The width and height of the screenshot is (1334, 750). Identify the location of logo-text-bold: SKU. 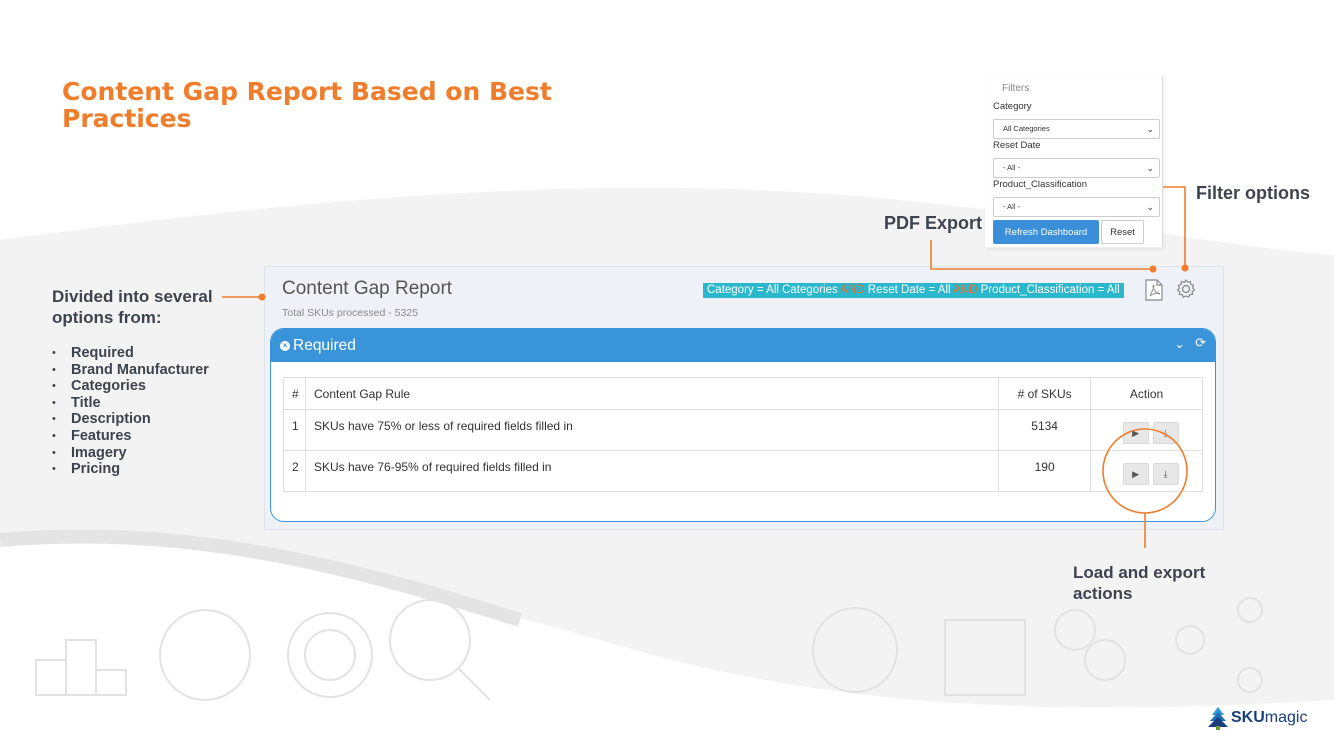
(1248, 717).